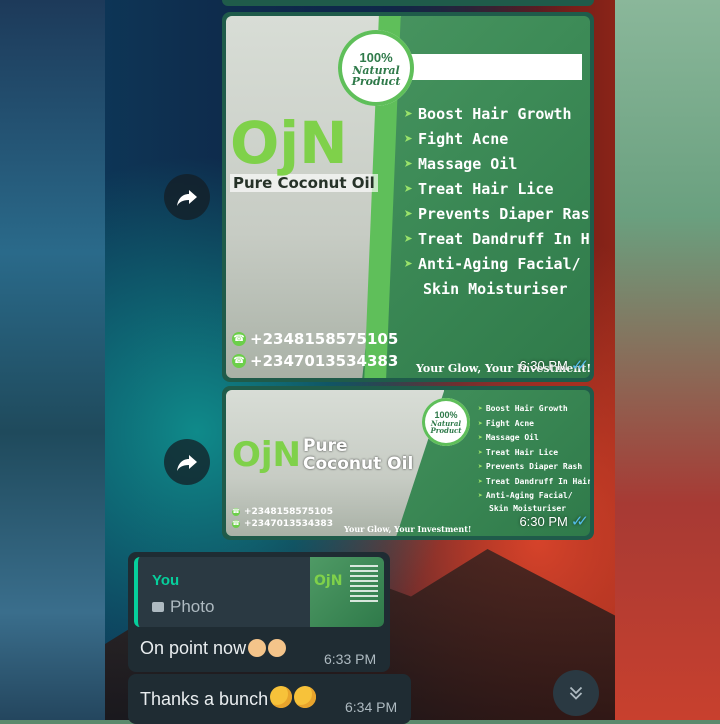  I want to click on text-message-thanks: Thanks a bunch 6:34 PM, so click(269, 699).